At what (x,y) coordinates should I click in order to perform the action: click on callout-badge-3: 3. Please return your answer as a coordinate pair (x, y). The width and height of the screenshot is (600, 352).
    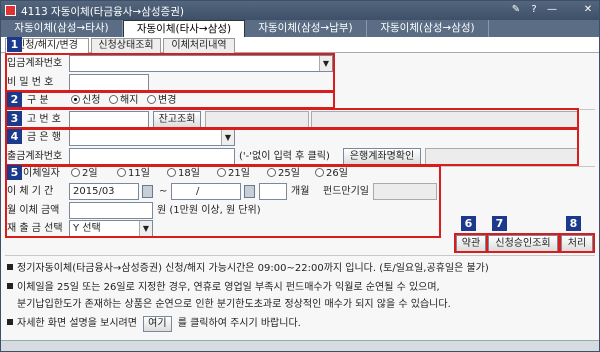
    Looking at the image, I should click on (14, 118).